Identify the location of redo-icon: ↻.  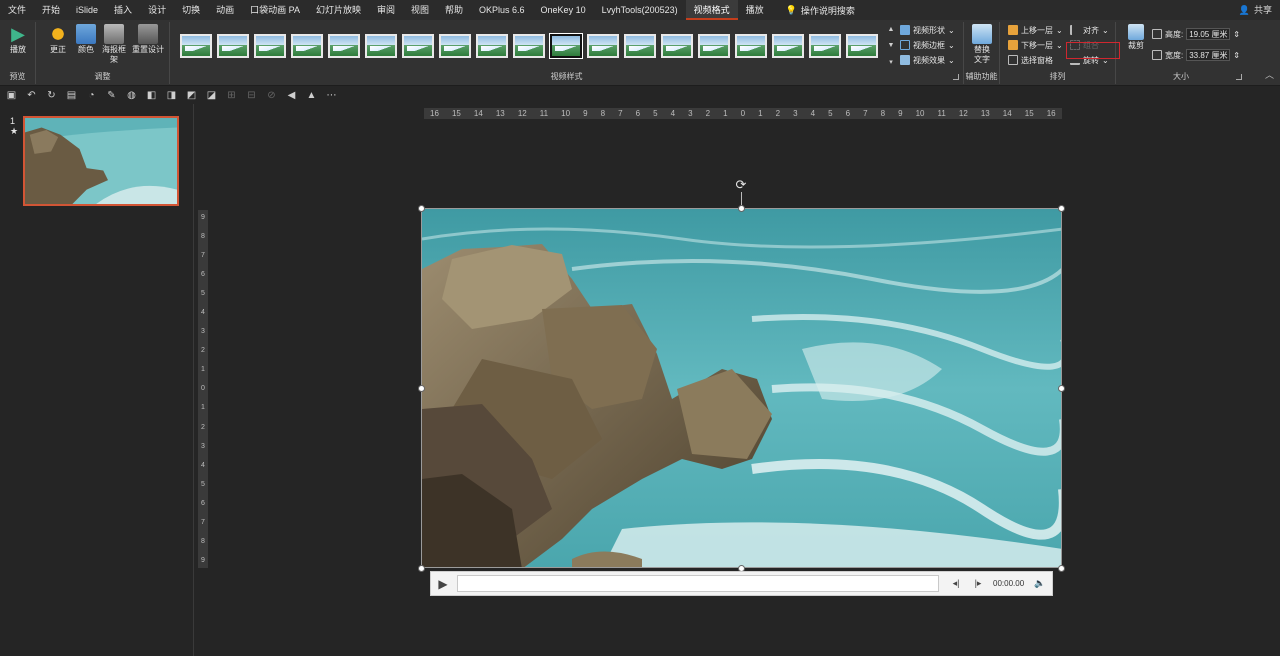
(51, 95).